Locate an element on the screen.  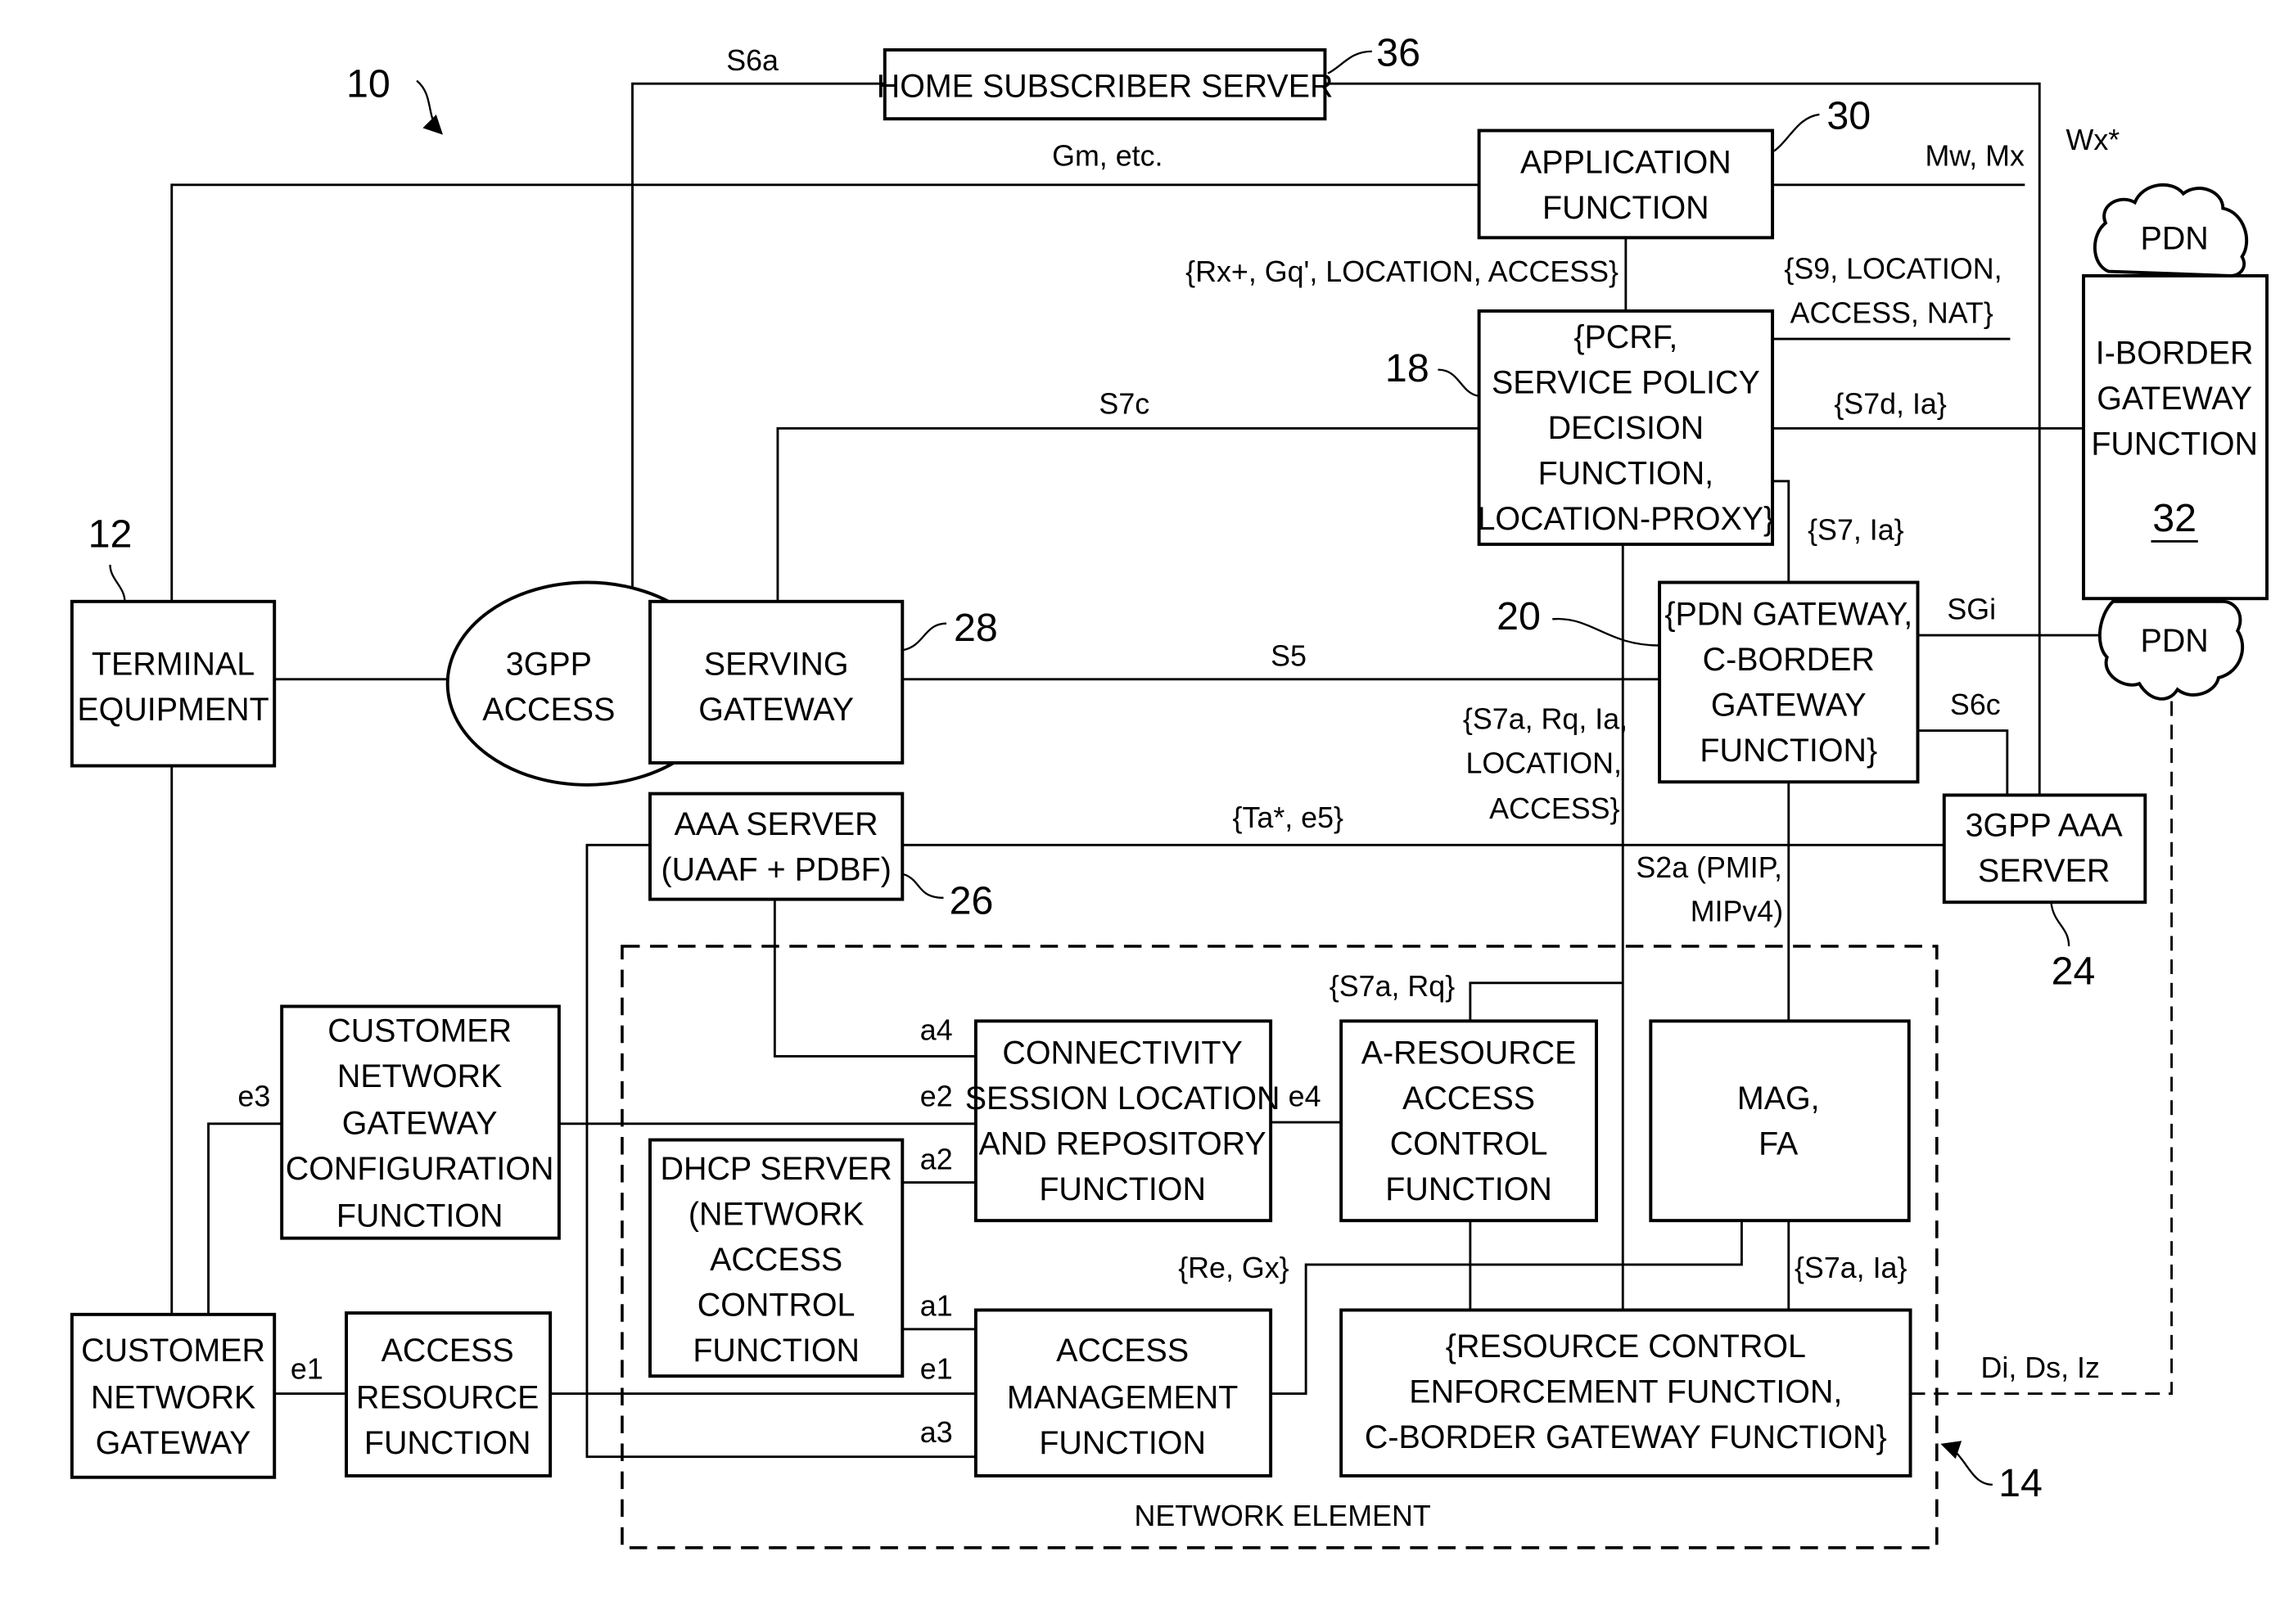
link-gm is located at coordinates (825, 393).